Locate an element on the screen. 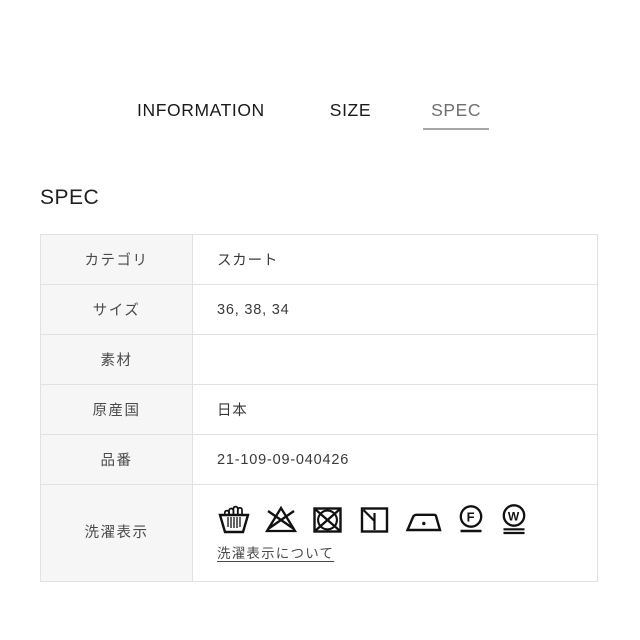  product-detail-tabs: INFORMATION SIZE SPEC is located at coordinates (320, 120).